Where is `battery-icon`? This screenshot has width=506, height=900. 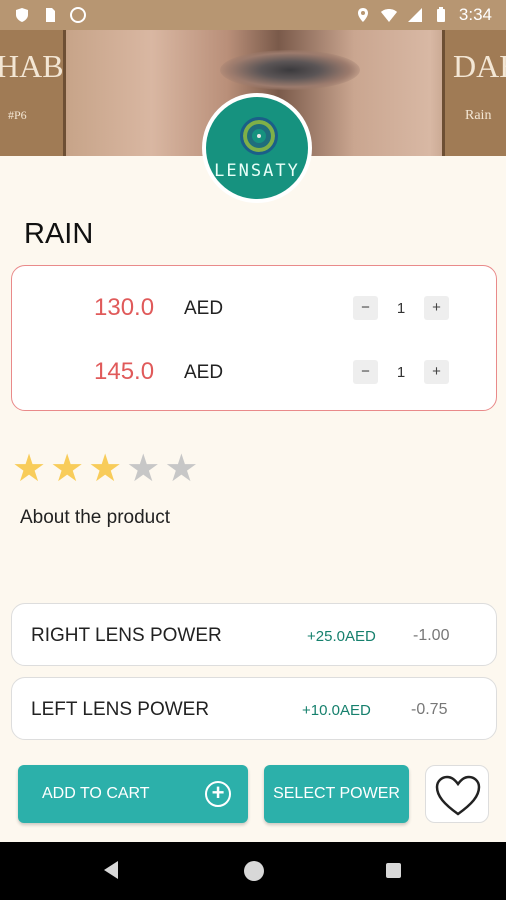 battery-icon is located at coordinates (440, 14).